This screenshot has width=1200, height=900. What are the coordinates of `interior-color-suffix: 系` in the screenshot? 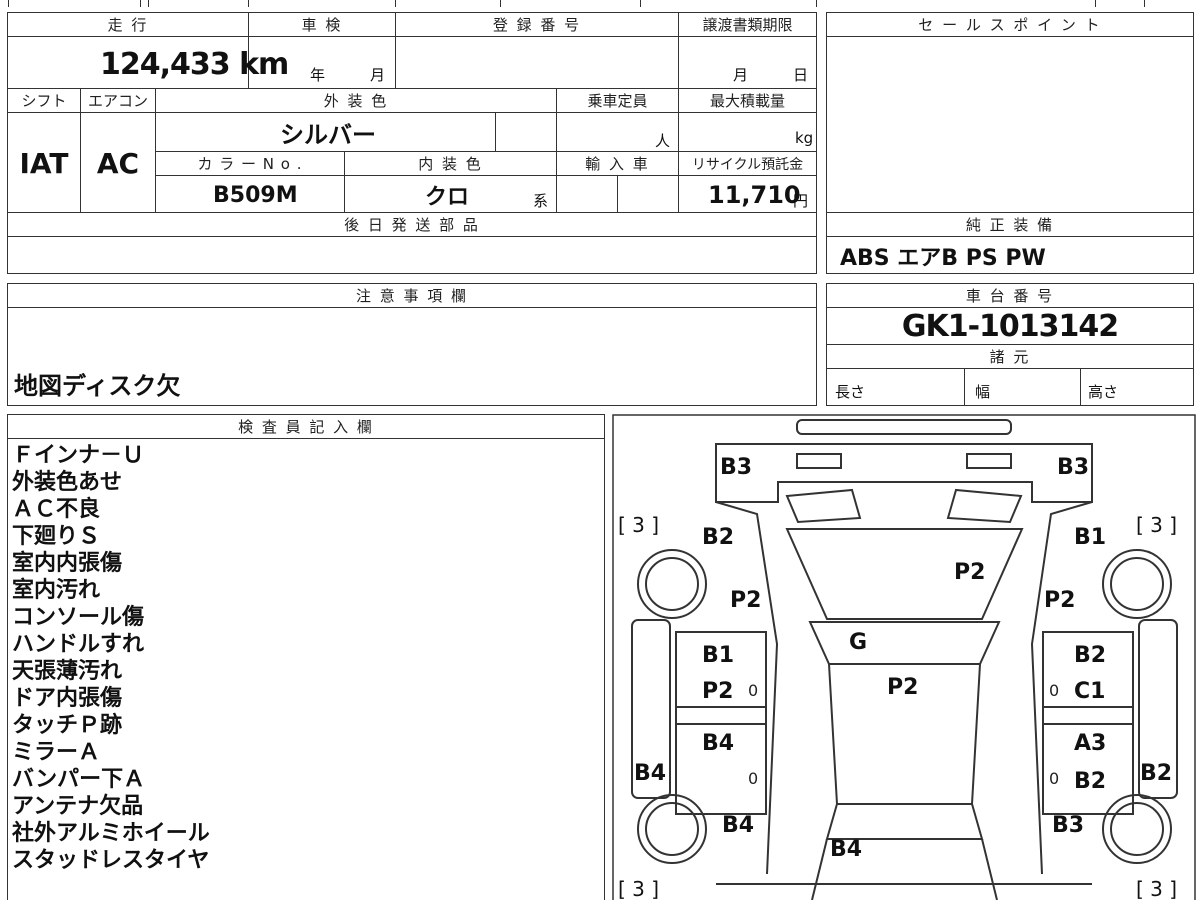 It's located at (541, 200).